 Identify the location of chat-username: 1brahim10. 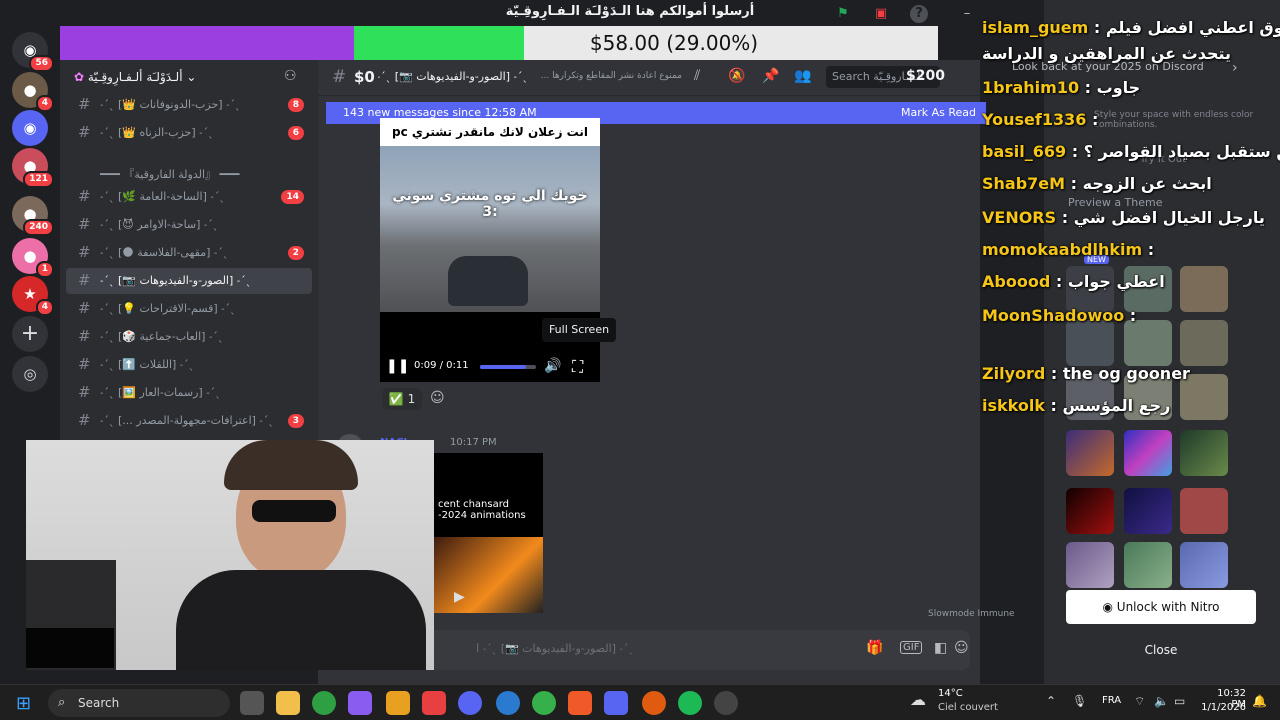
(1030, 87).